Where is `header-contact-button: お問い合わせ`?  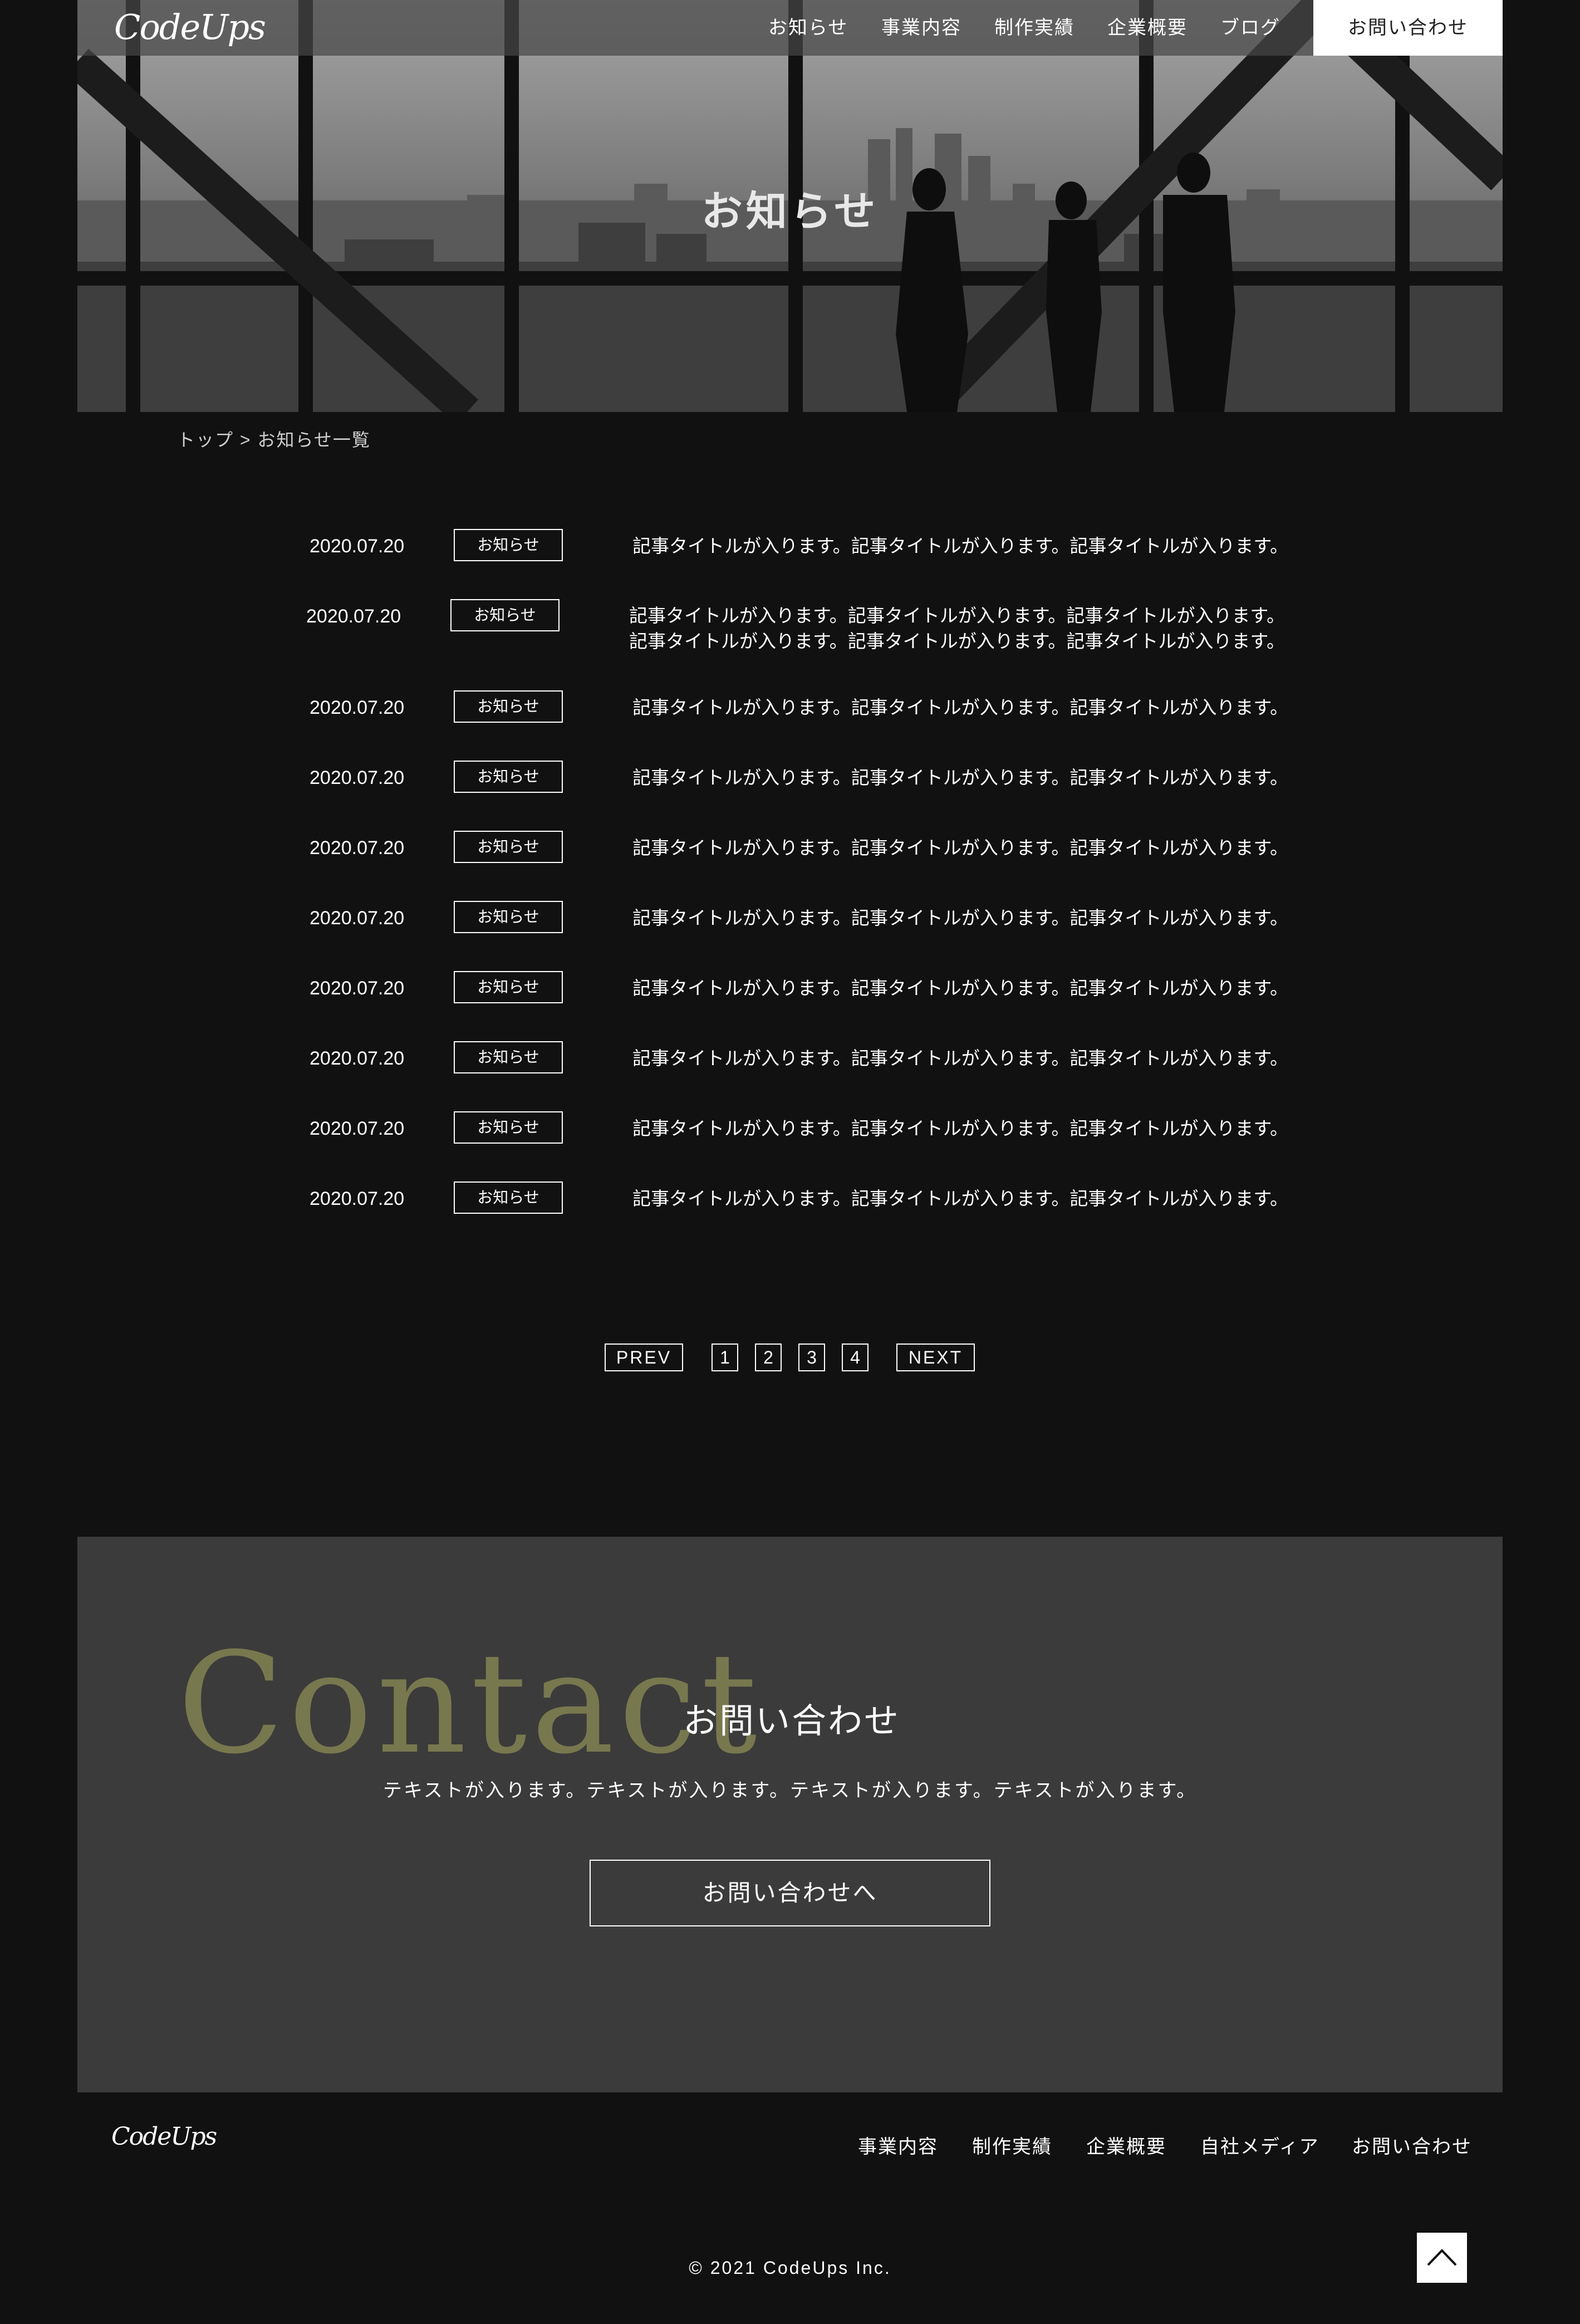 header-contact-button: お問い合わせ is located at coordinates (1408, 28).